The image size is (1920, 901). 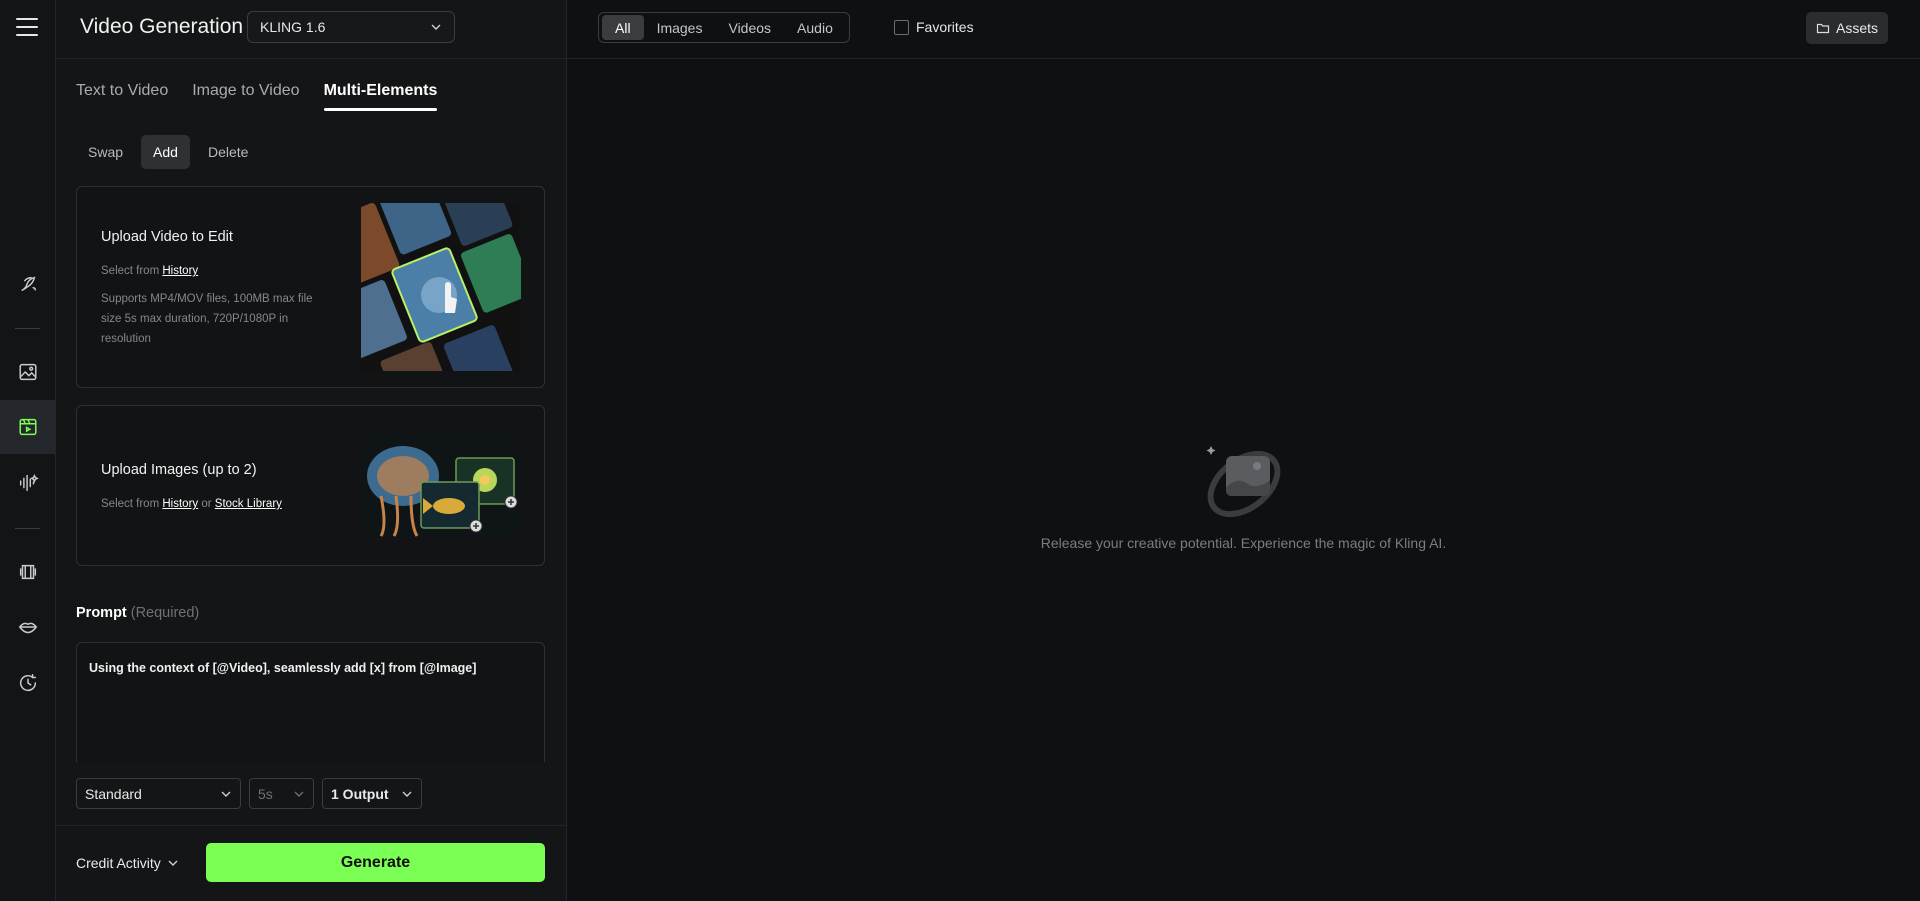 I want to click on panel-header: Video Generation KLING 1.6, so click(x=311, y=29).